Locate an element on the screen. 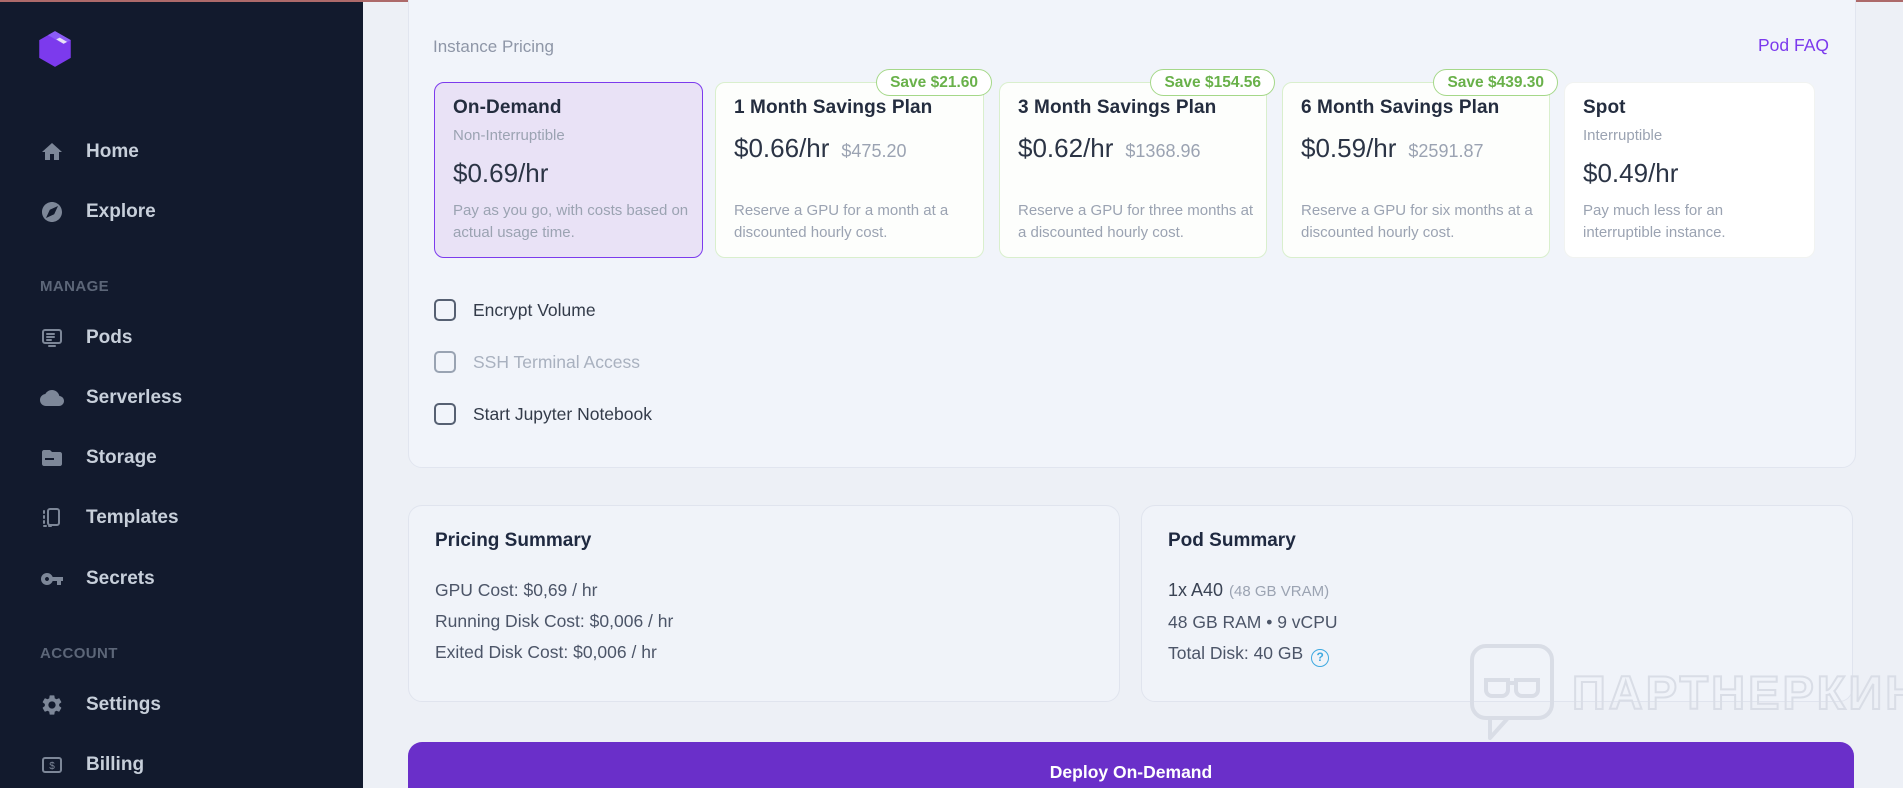 The width and height of the screenshot is (1903, 788). home-icon is located at coordinates (52, 151).